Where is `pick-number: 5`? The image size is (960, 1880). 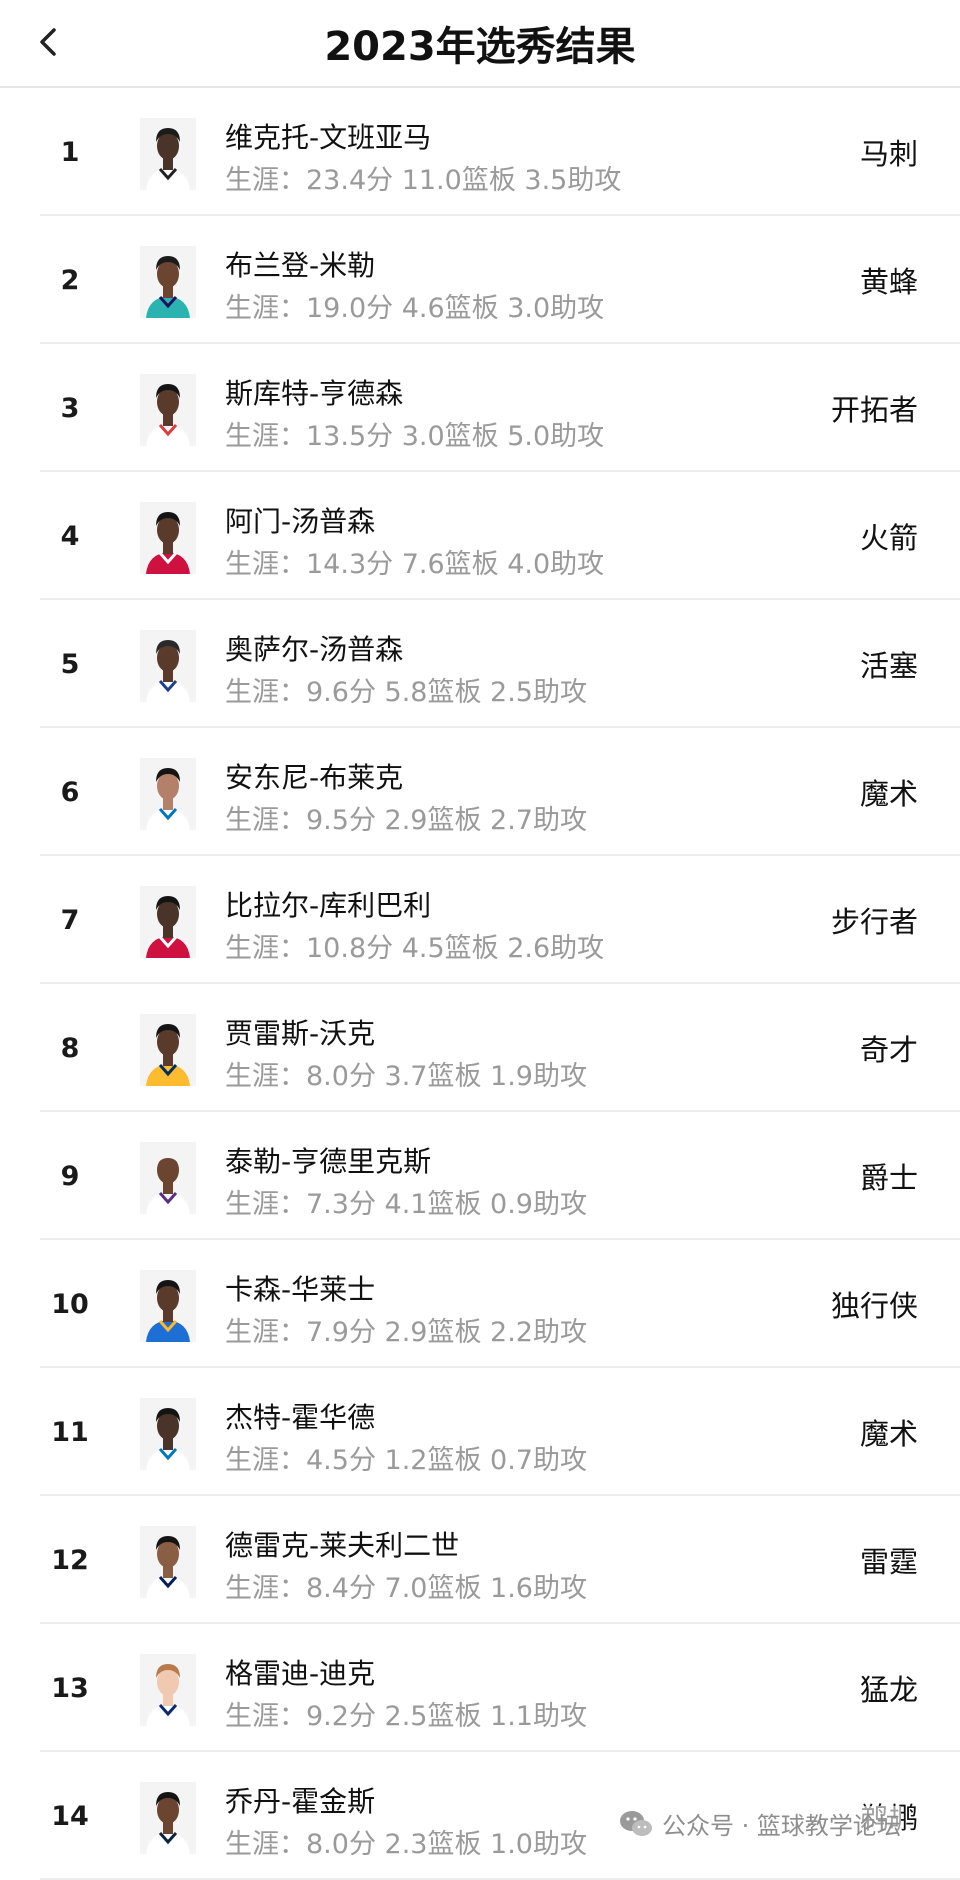 pick-number: 5 is located at coordinates (70, 664).